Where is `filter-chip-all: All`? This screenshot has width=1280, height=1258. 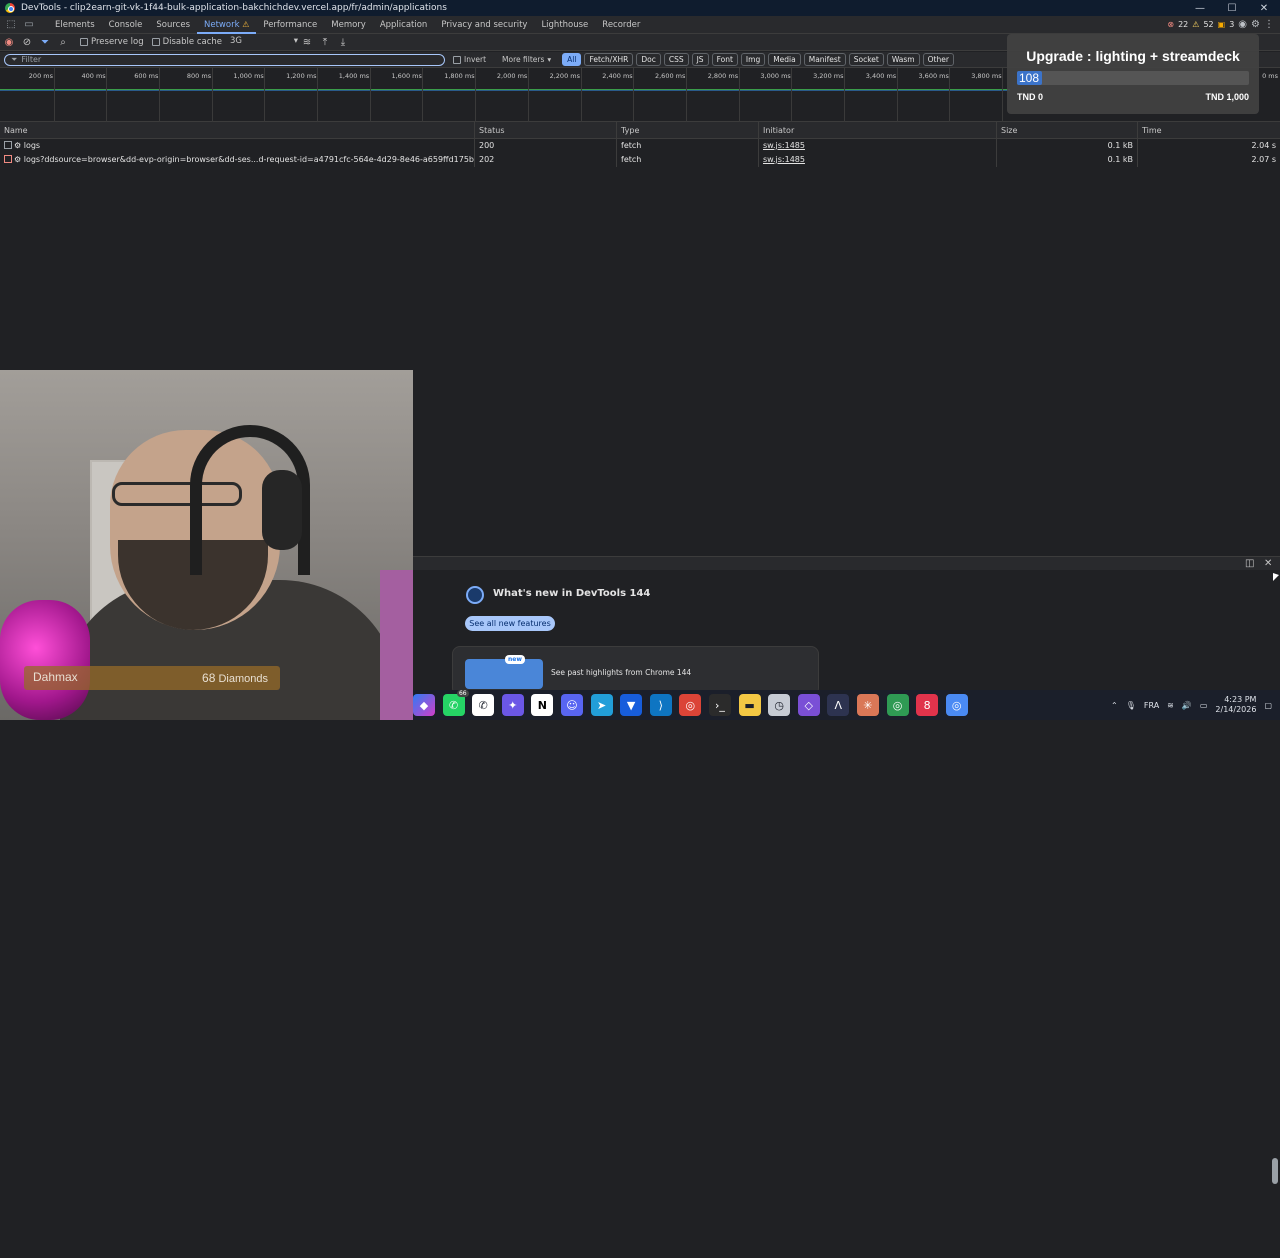 filter-chip-all: All is located at coordinates (572, 59).